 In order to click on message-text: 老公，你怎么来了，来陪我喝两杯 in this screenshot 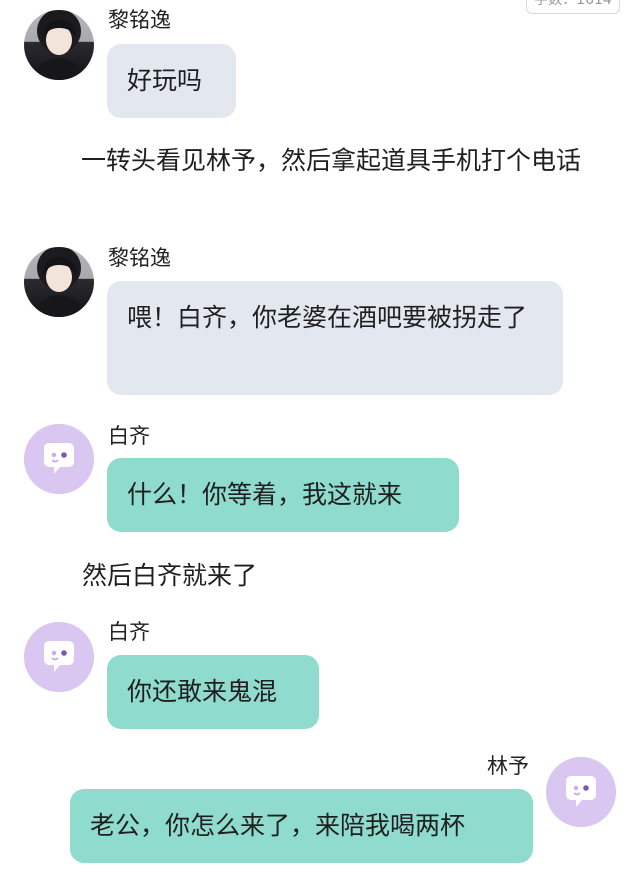, I will do `click(278, 825)`.